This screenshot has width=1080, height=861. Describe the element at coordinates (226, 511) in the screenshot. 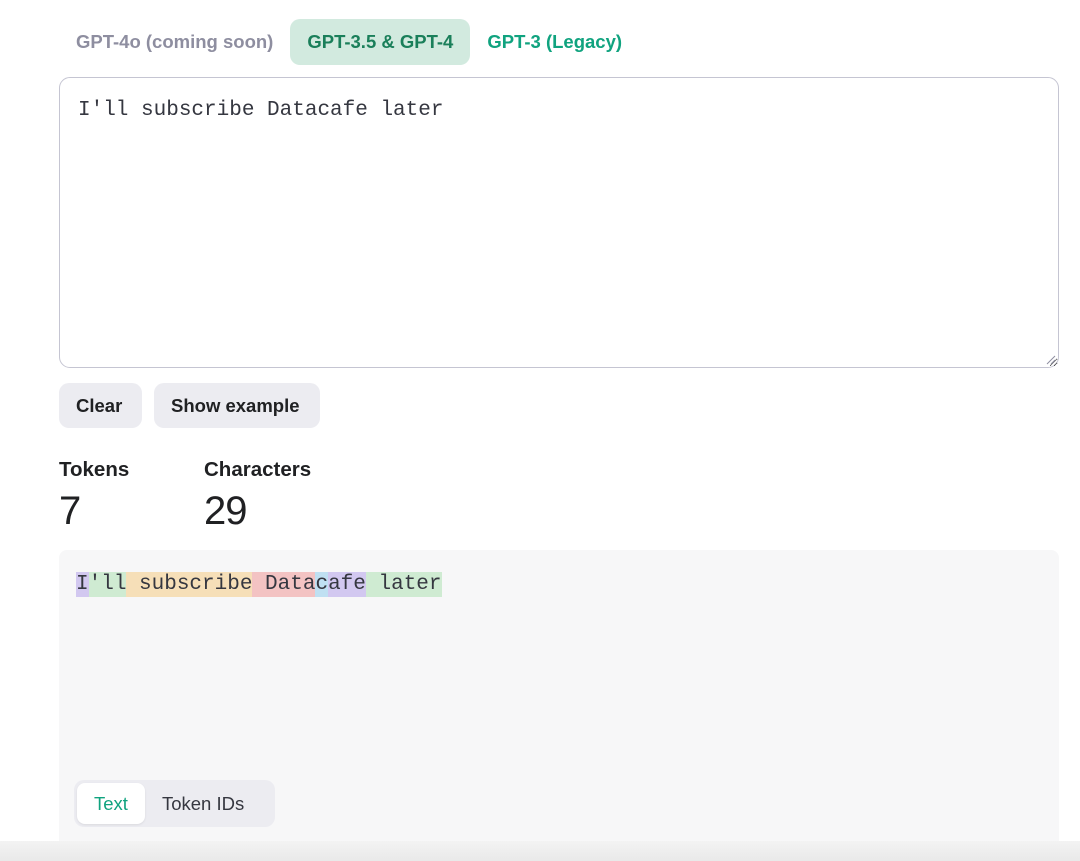

I see `characters-count: 29` at that location.